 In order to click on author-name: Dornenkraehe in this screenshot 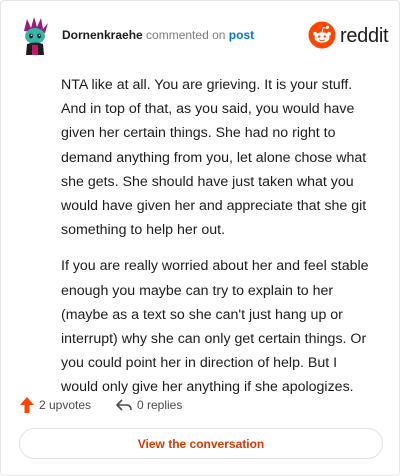, I will do `click(102, 35)`.